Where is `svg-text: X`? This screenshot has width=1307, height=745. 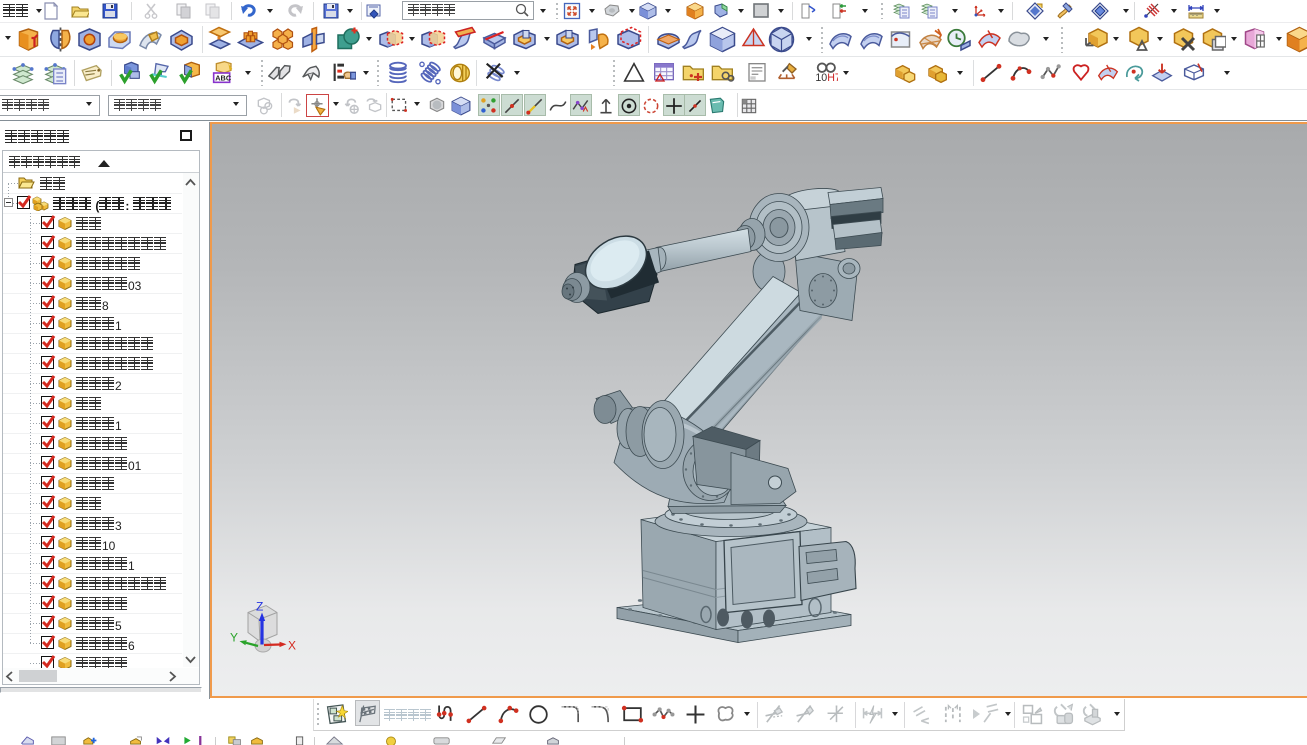
svg-text: X is located at coordinates (292, 645).